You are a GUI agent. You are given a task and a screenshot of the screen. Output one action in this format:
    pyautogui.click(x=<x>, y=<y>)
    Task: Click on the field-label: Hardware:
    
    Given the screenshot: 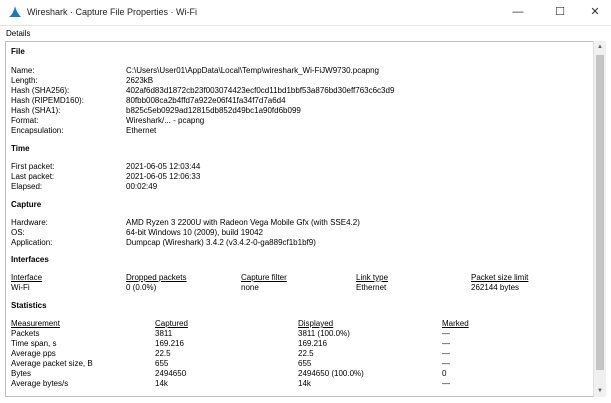 What is the action you would take?
    pyautogui.click(x=29, y=222)
    